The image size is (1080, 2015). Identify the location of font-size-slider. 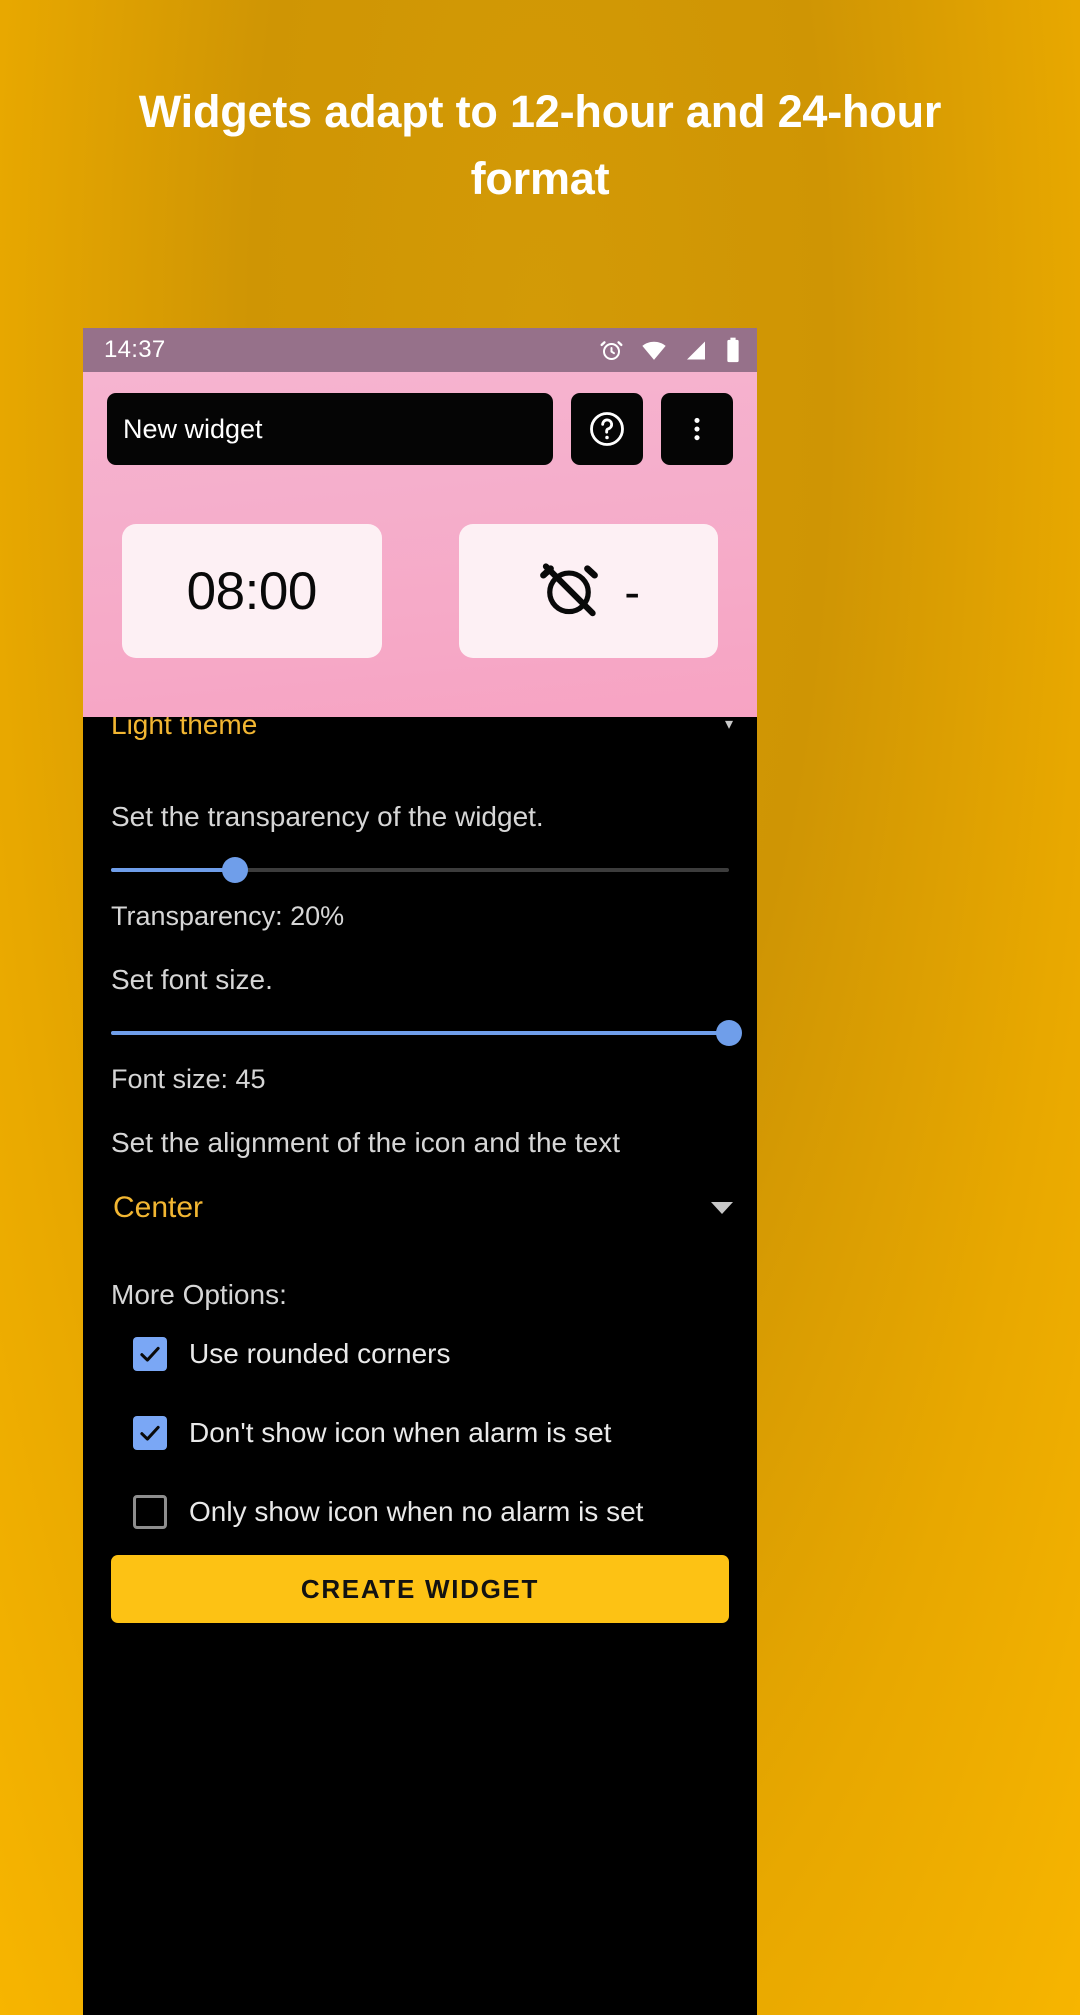
(420, 1033).